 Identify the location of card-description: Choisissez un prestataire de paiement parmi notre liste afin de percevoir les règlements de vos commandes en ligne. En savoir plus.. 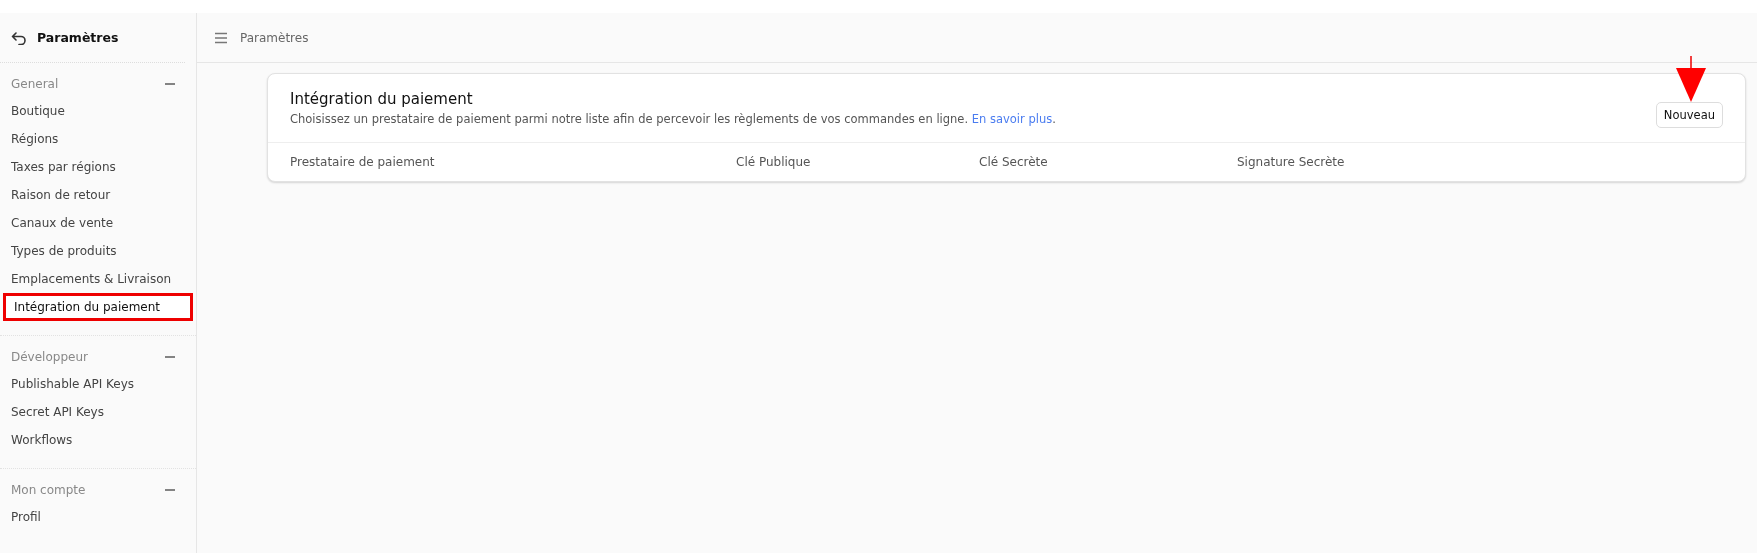
(673, 119).